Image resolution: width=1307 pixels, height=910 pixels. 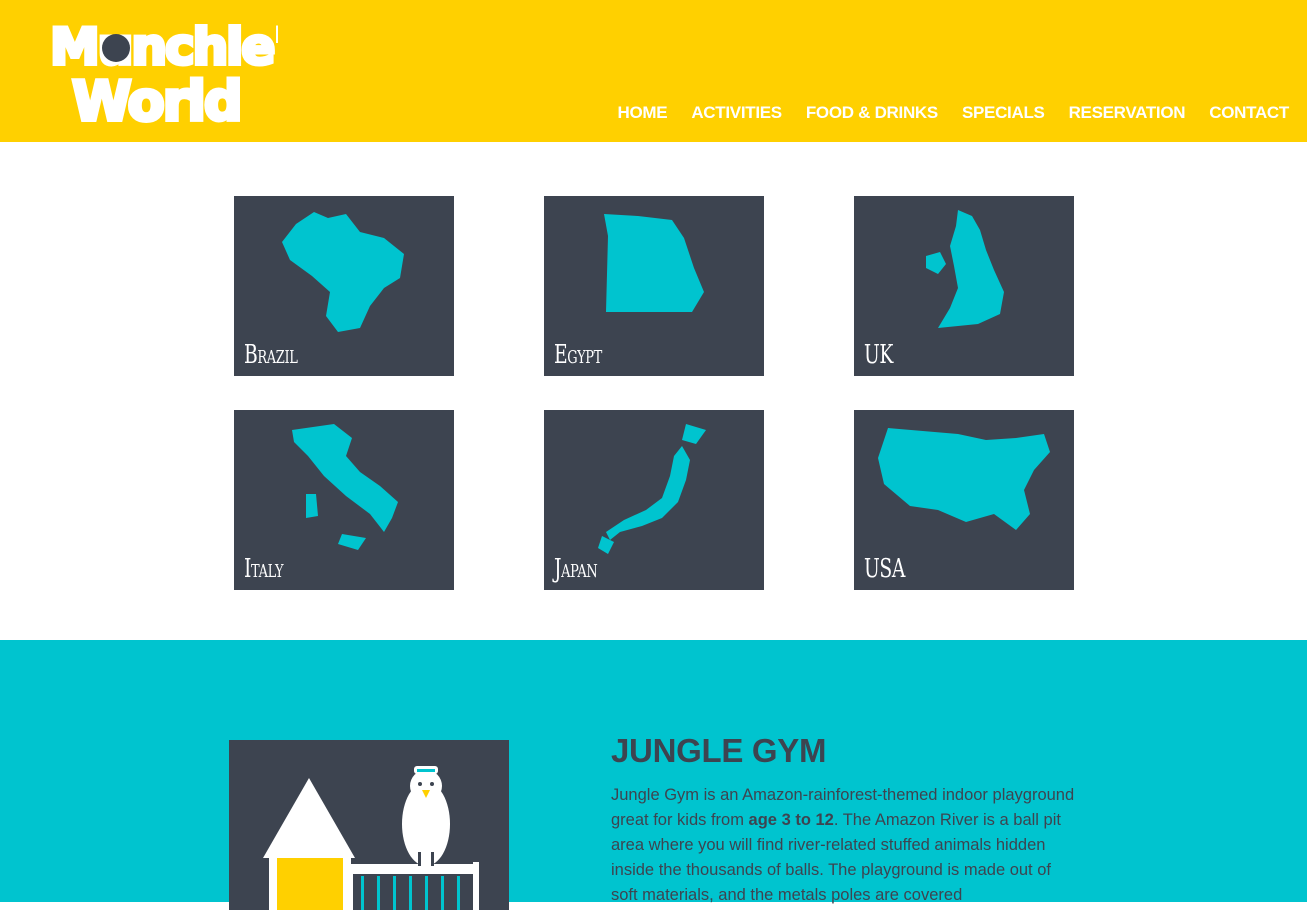 What do you see at coordinates (156, 101) in the screenshot?
I see `logo-line2: World` at bounding box center [156, 101].